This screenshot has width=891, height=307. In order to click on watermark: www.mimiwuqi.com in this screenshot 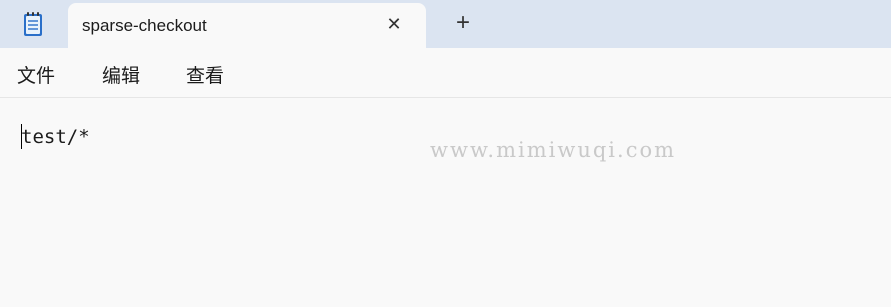, I will do `click(553, 150)`.